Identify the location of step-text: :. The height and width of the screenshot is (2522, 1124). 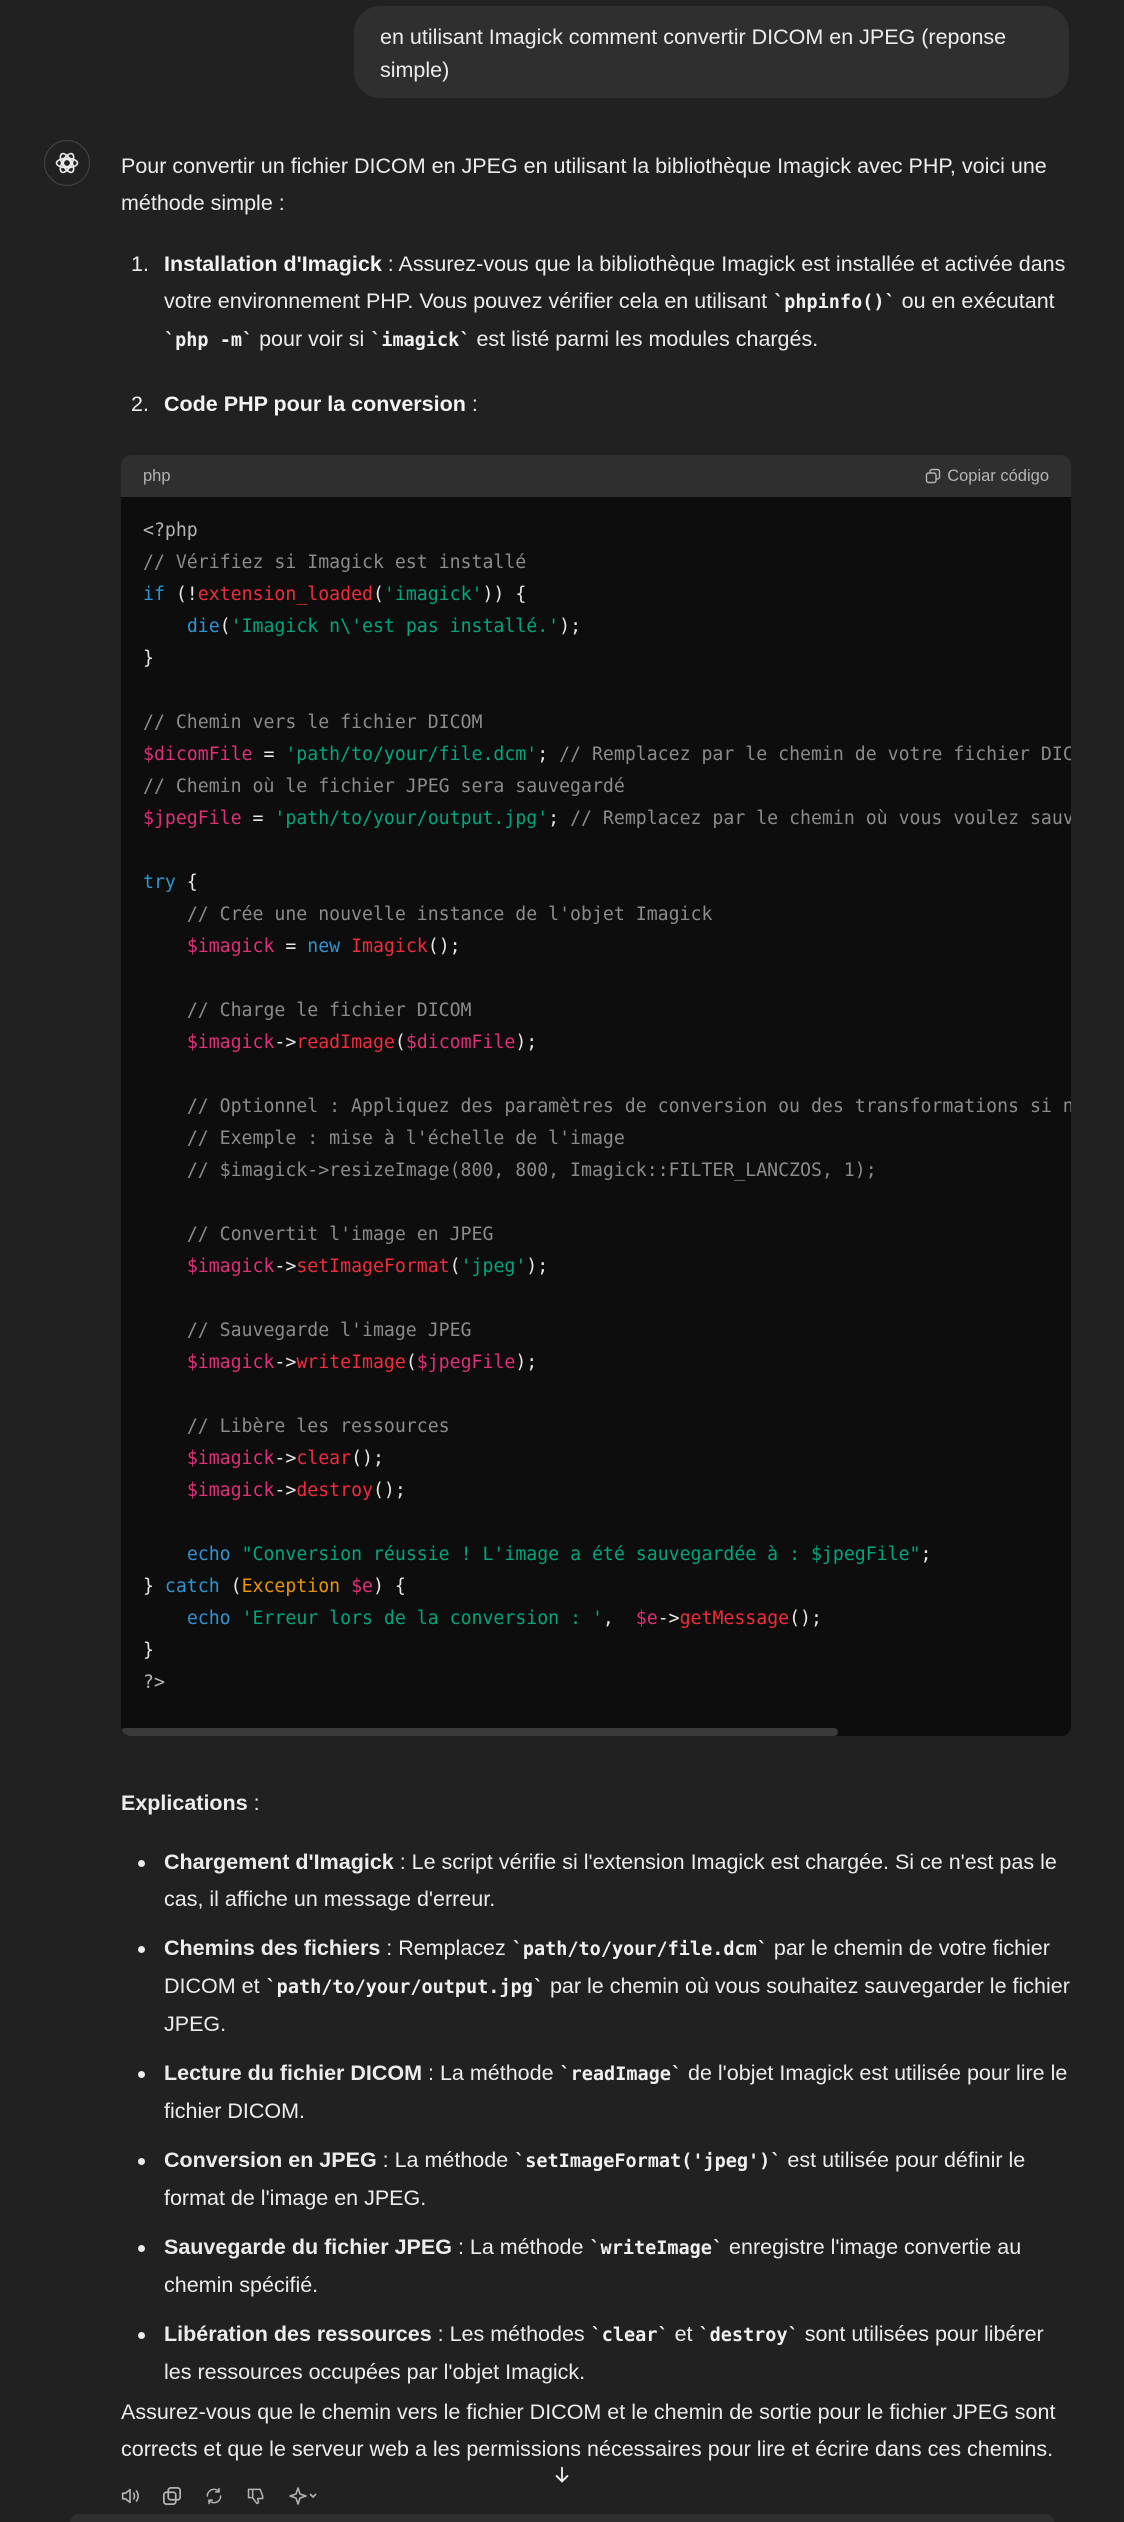
(471, 404).